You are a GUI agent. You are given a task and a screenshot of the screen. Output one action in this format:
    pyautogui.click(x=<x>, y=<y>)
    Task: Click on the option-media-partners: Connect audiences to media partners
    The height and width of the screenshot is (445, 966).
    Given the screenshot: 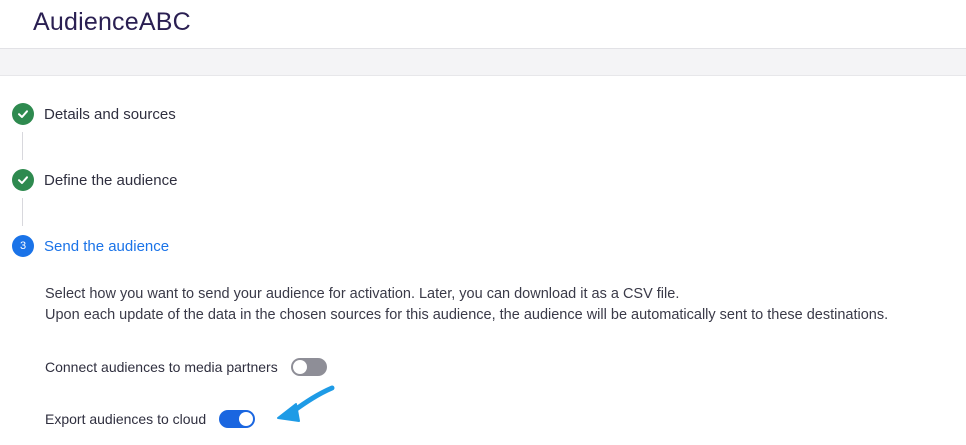 What is the action you would take?
    pyautogui.click(x=186, y=367)
    